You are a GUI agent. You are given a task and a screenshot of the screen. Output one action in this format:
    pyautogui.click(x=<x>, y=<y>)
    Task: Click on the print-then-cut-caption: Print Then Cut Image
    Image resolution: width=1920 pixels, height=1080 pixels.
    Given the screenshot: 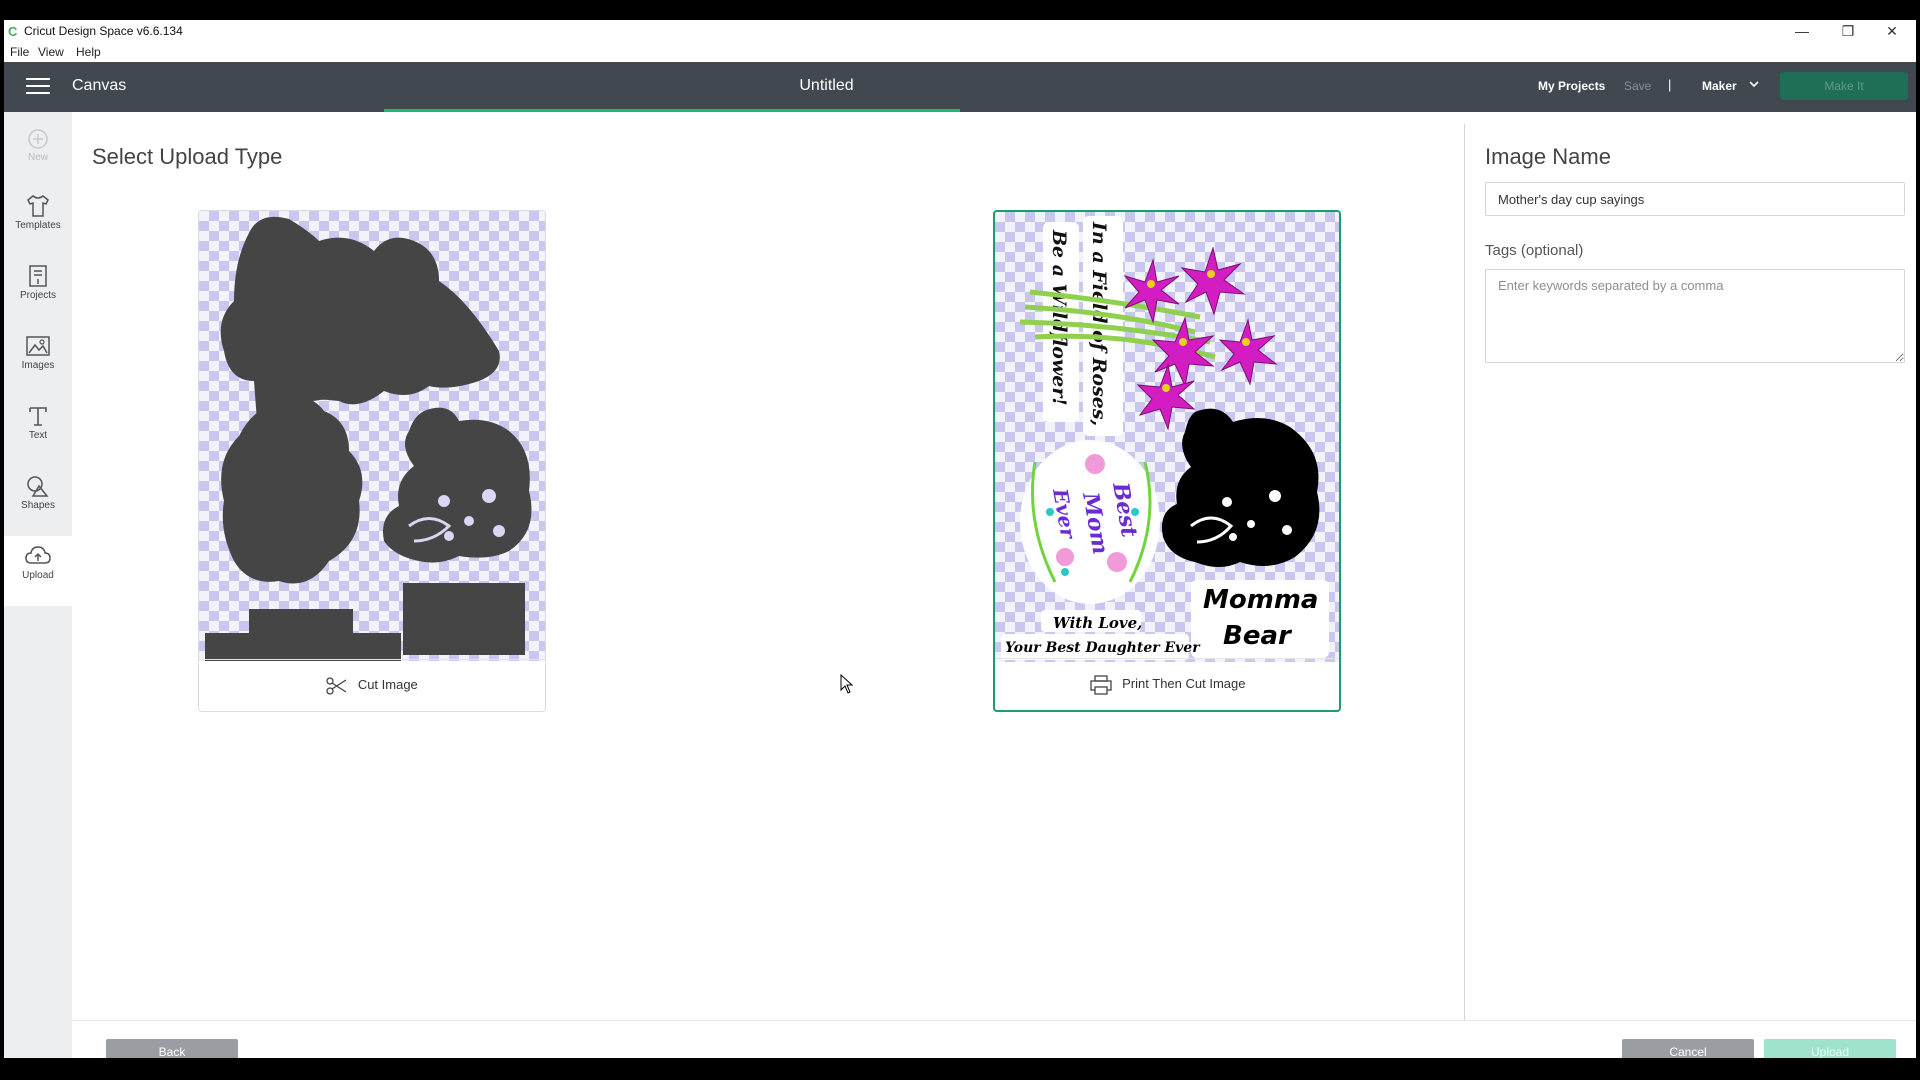 What is the action you would take?
    pyautogui.click(x=1167, y=684)
    